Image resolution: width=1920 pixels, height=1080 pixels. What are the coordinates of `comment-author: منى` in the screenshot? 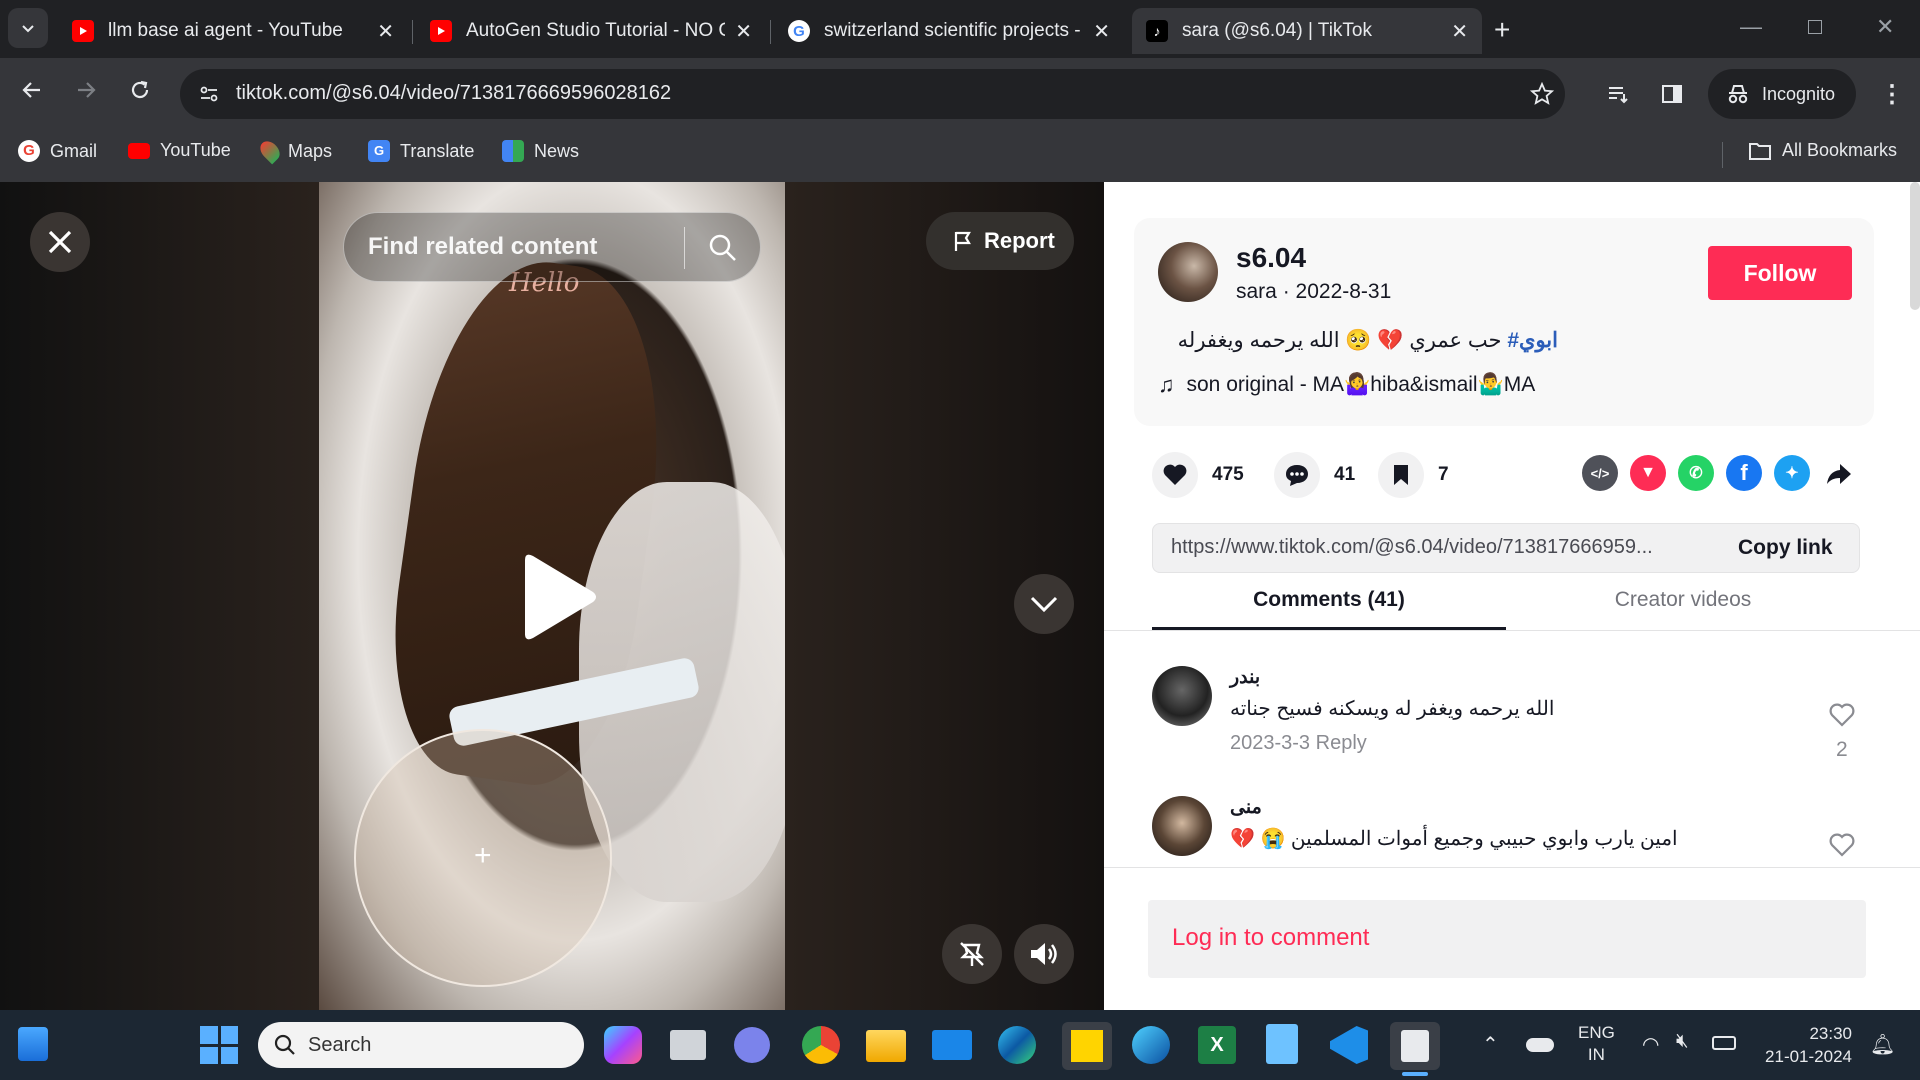 It's located at (1246, 807).